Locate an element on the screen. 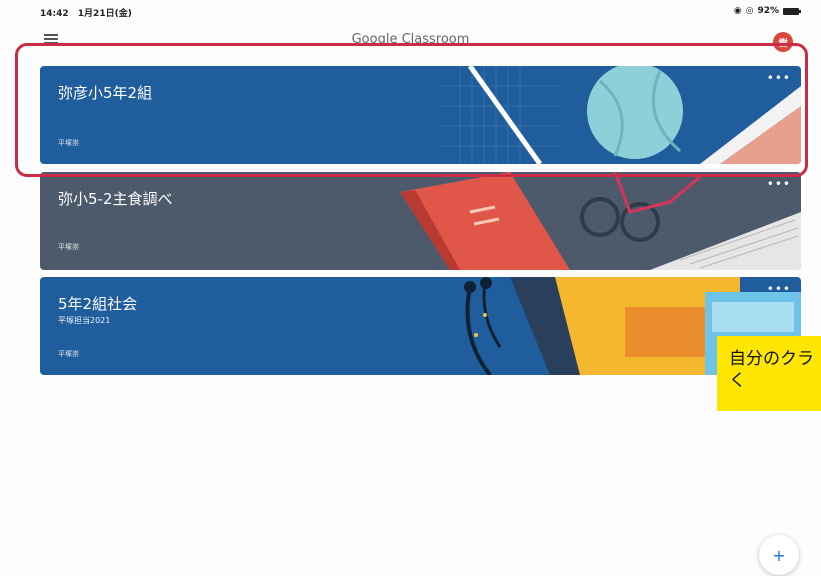 This screenshot has width=821, height=576. battery-percent: 92% is located at coordinates (768, 11).